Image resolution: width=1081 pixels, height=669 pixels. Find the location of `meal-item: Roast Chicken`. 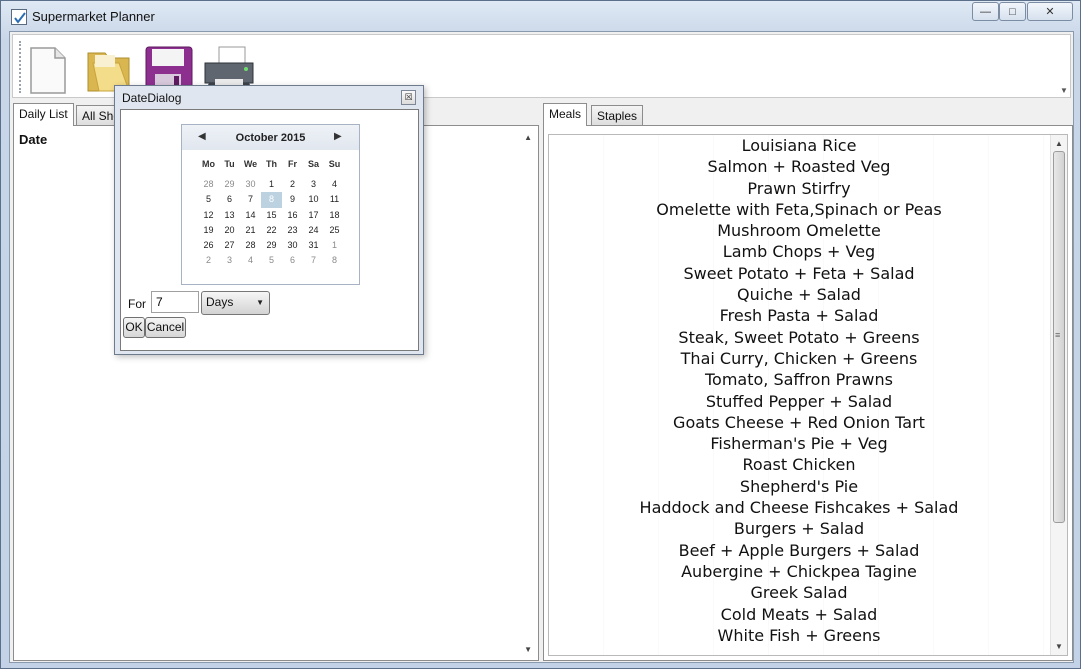

meal-item: Roast Chicken is located at coordinates (799, 464).